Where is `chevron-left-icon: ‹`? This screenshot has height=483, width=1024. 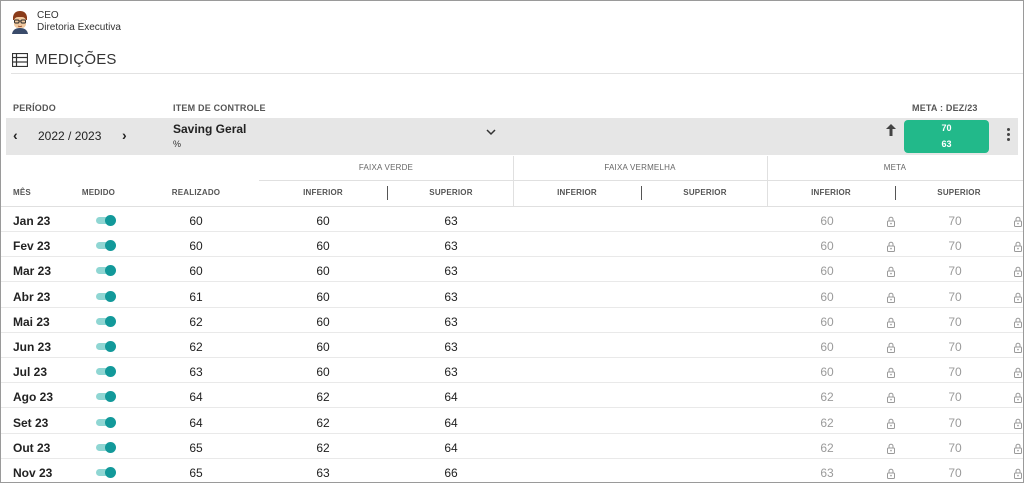 chevron-left-icon: ‹ is located at coordinates (15, 135).